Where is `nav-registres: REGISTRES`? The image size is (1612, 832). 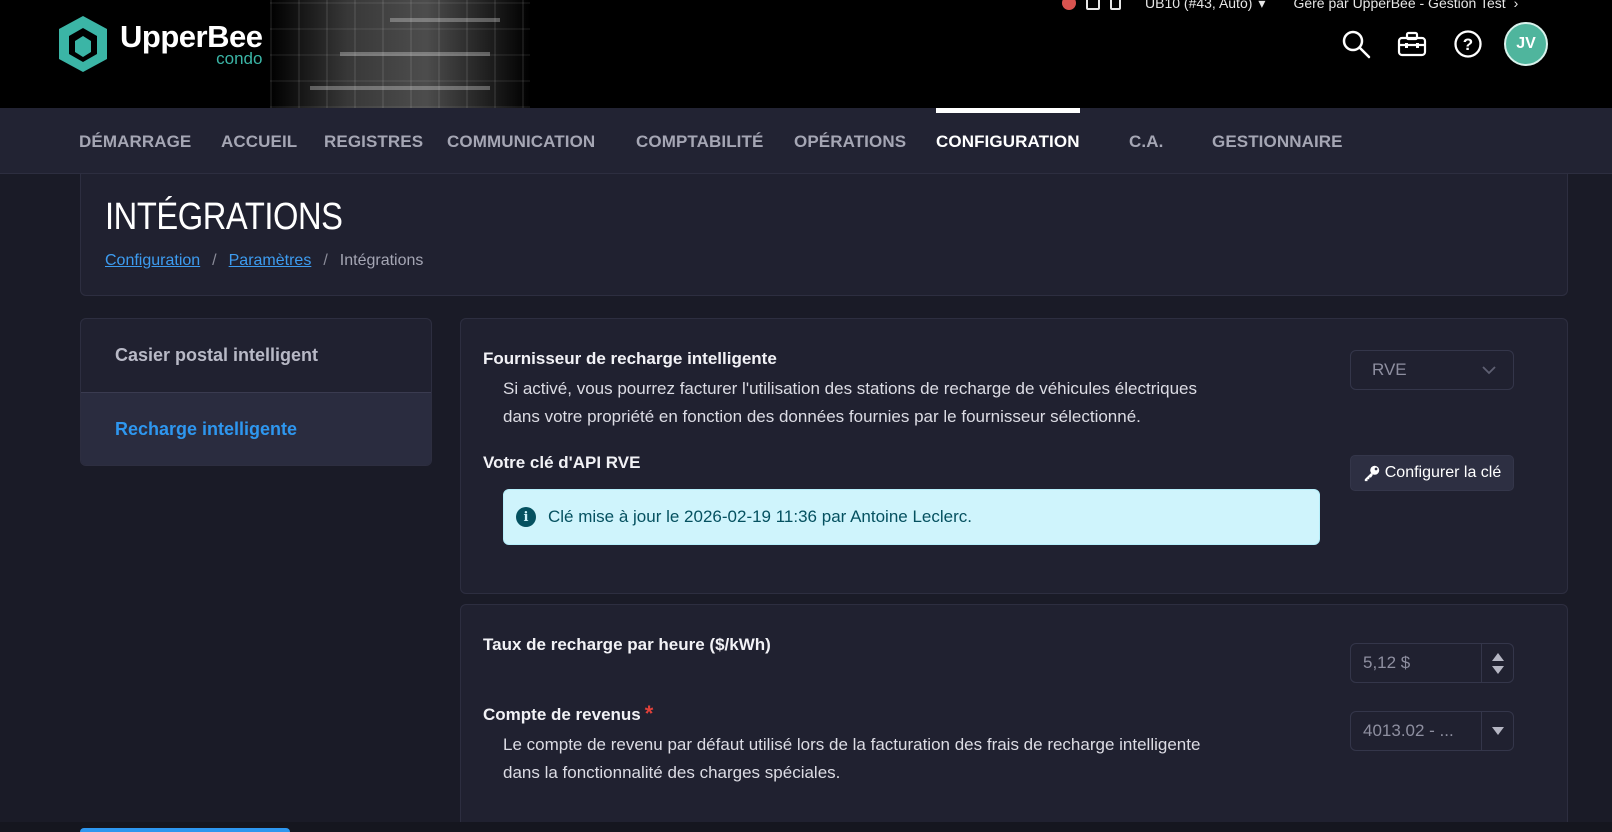 nav-registres: REGISTRES is located at coordinates (373, 141).